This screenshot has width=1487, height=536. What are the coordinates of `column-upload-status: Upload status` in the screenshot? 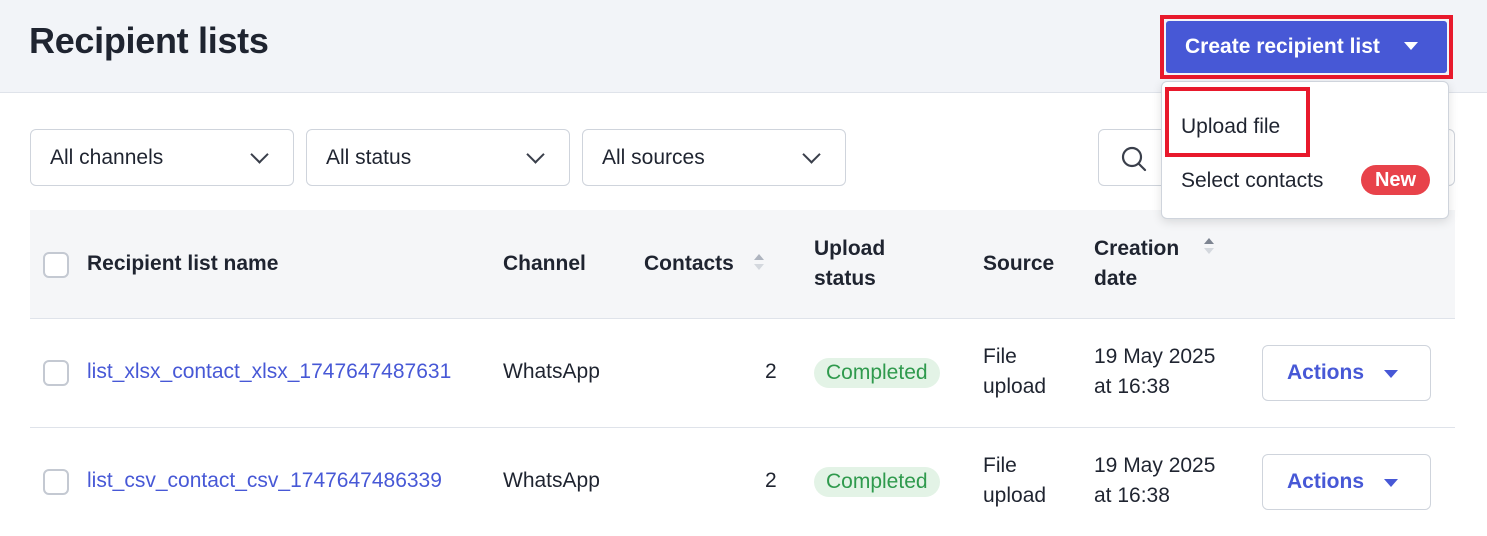 It's located at (849, 264).